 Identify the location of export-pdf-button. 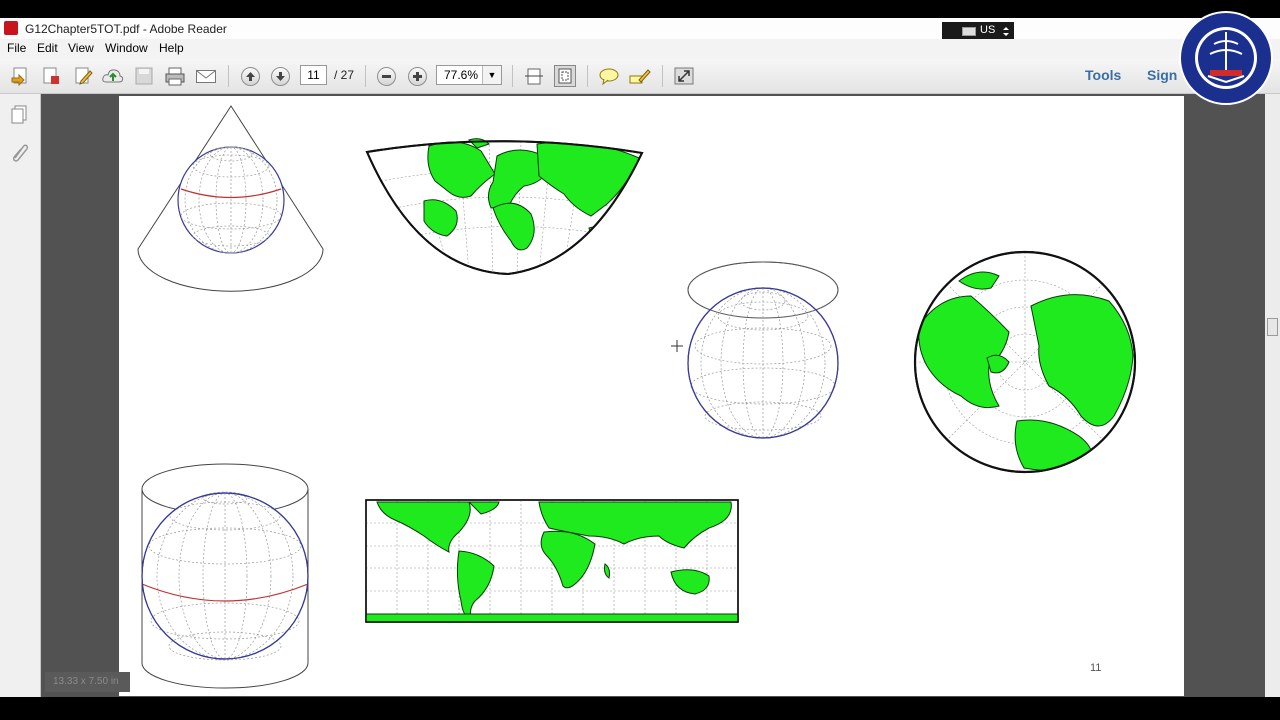
(51, 76).